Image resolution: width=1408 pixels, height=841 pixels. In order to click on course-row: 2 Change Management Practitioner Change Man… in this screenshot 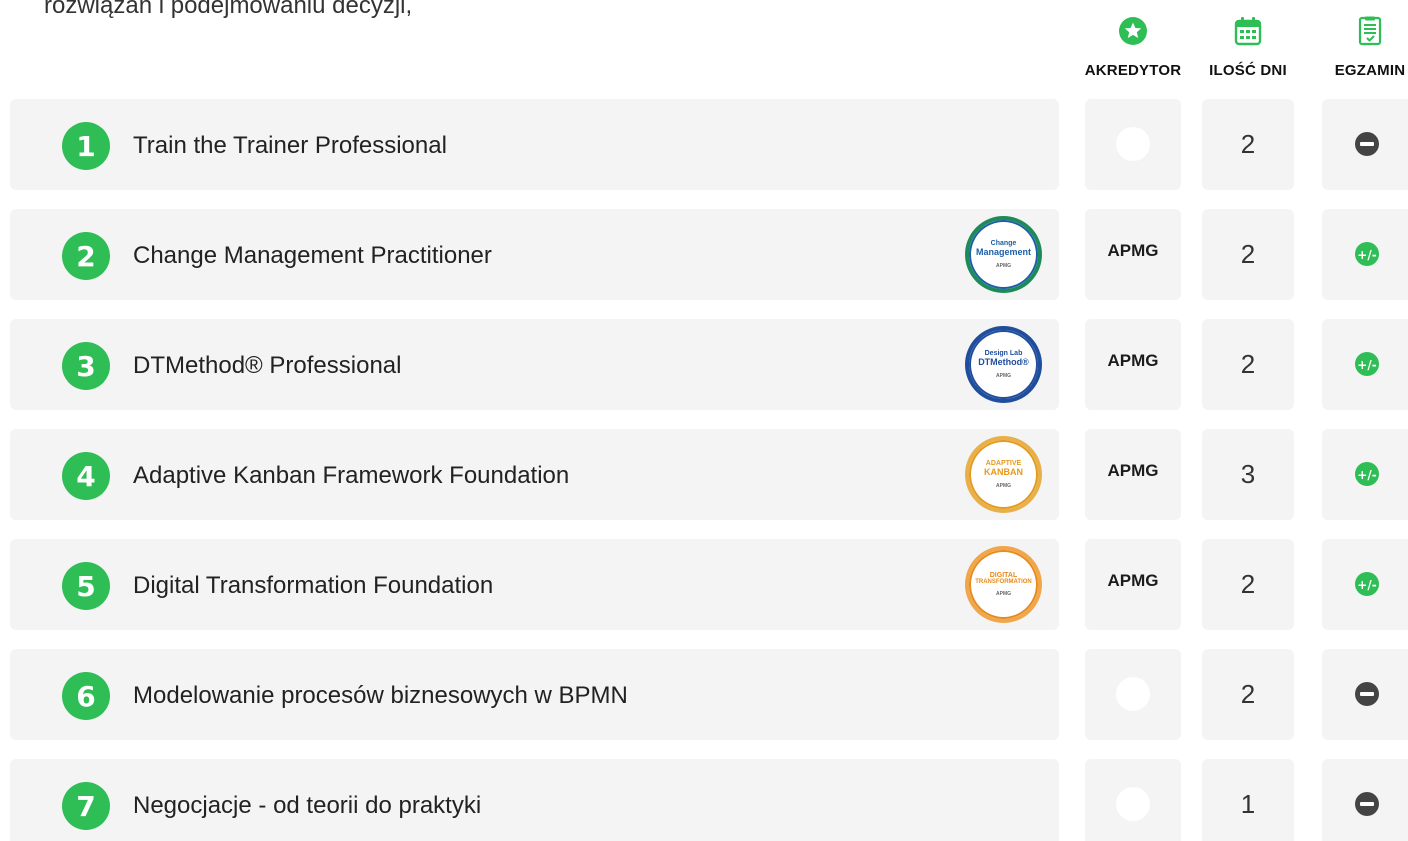, I will do `click(704, 254)`.